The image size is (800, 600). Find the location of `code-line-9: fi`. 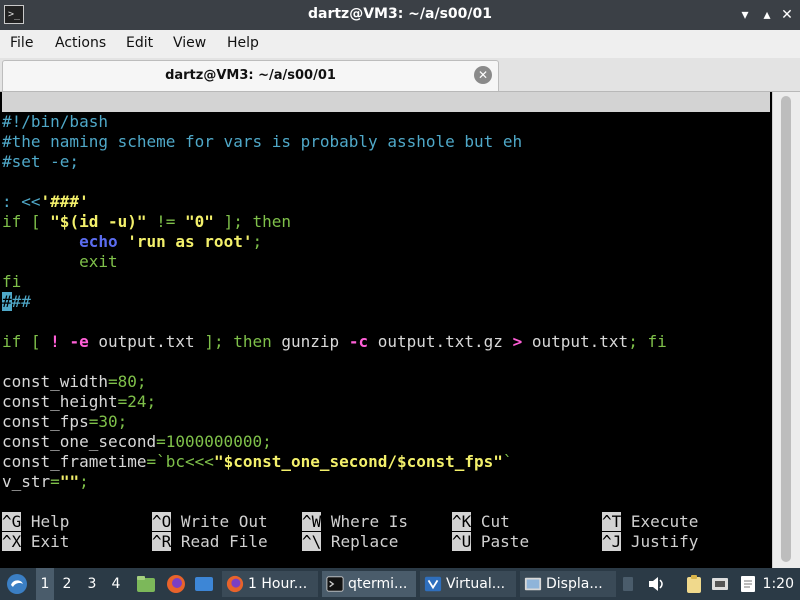

code-line-9: fi is located at coordinates (12, 281).